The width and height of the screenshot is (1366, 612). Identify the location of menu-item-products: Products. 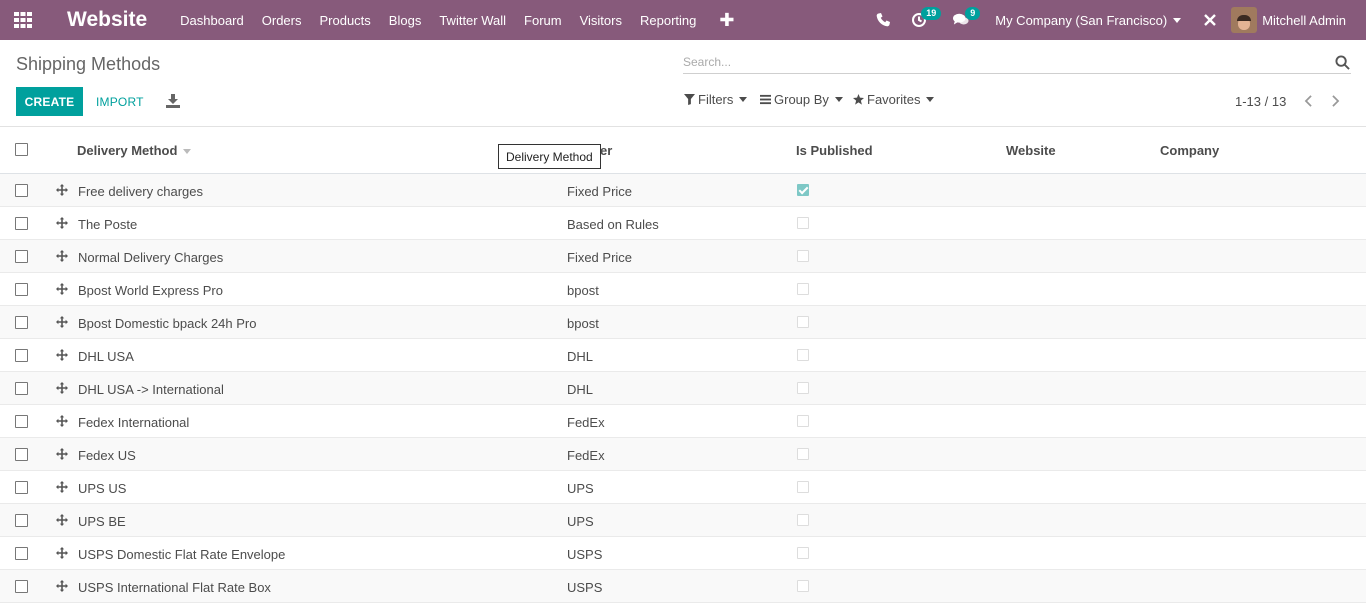
(344, 20).